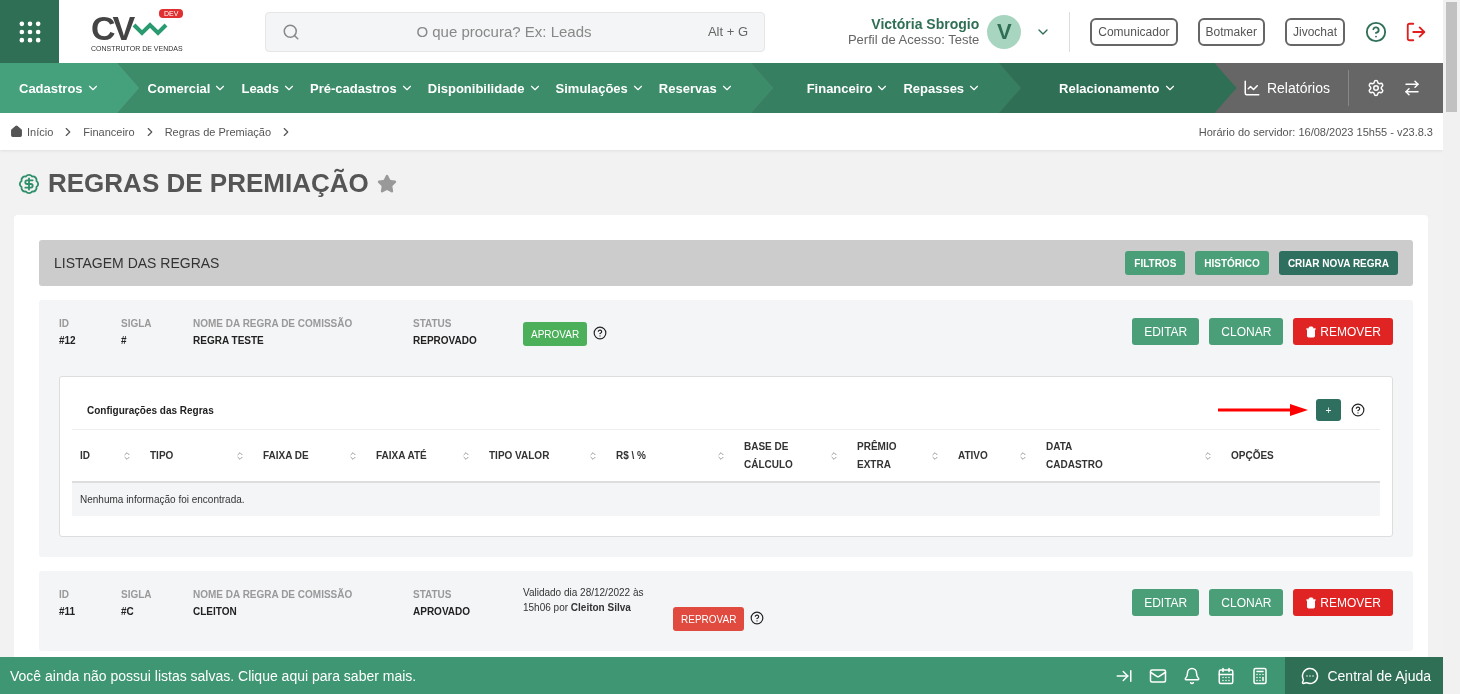 Image resolution: width=1460 pixels, height=694 pixels. What do you see at coordinates (291, 31) in the screenshot?
I see `search-icon` at bounding box center [291, 31].